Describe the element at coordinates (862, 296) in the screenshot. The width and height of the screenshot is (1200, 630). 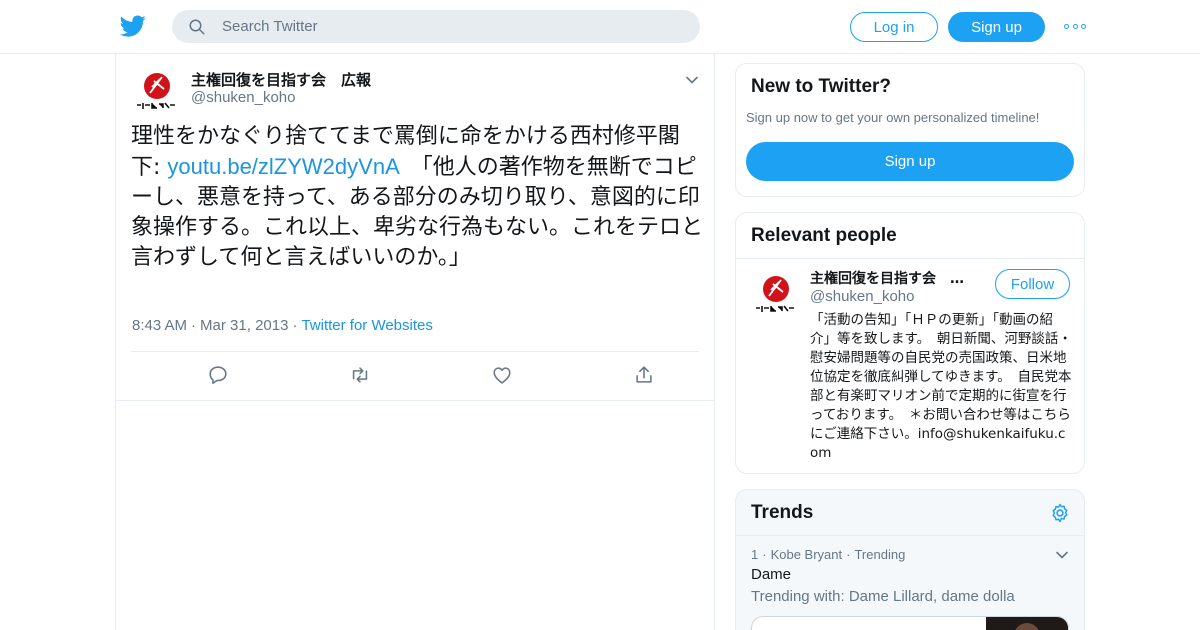
I see `person-handle: @shuken_koho` at that location.